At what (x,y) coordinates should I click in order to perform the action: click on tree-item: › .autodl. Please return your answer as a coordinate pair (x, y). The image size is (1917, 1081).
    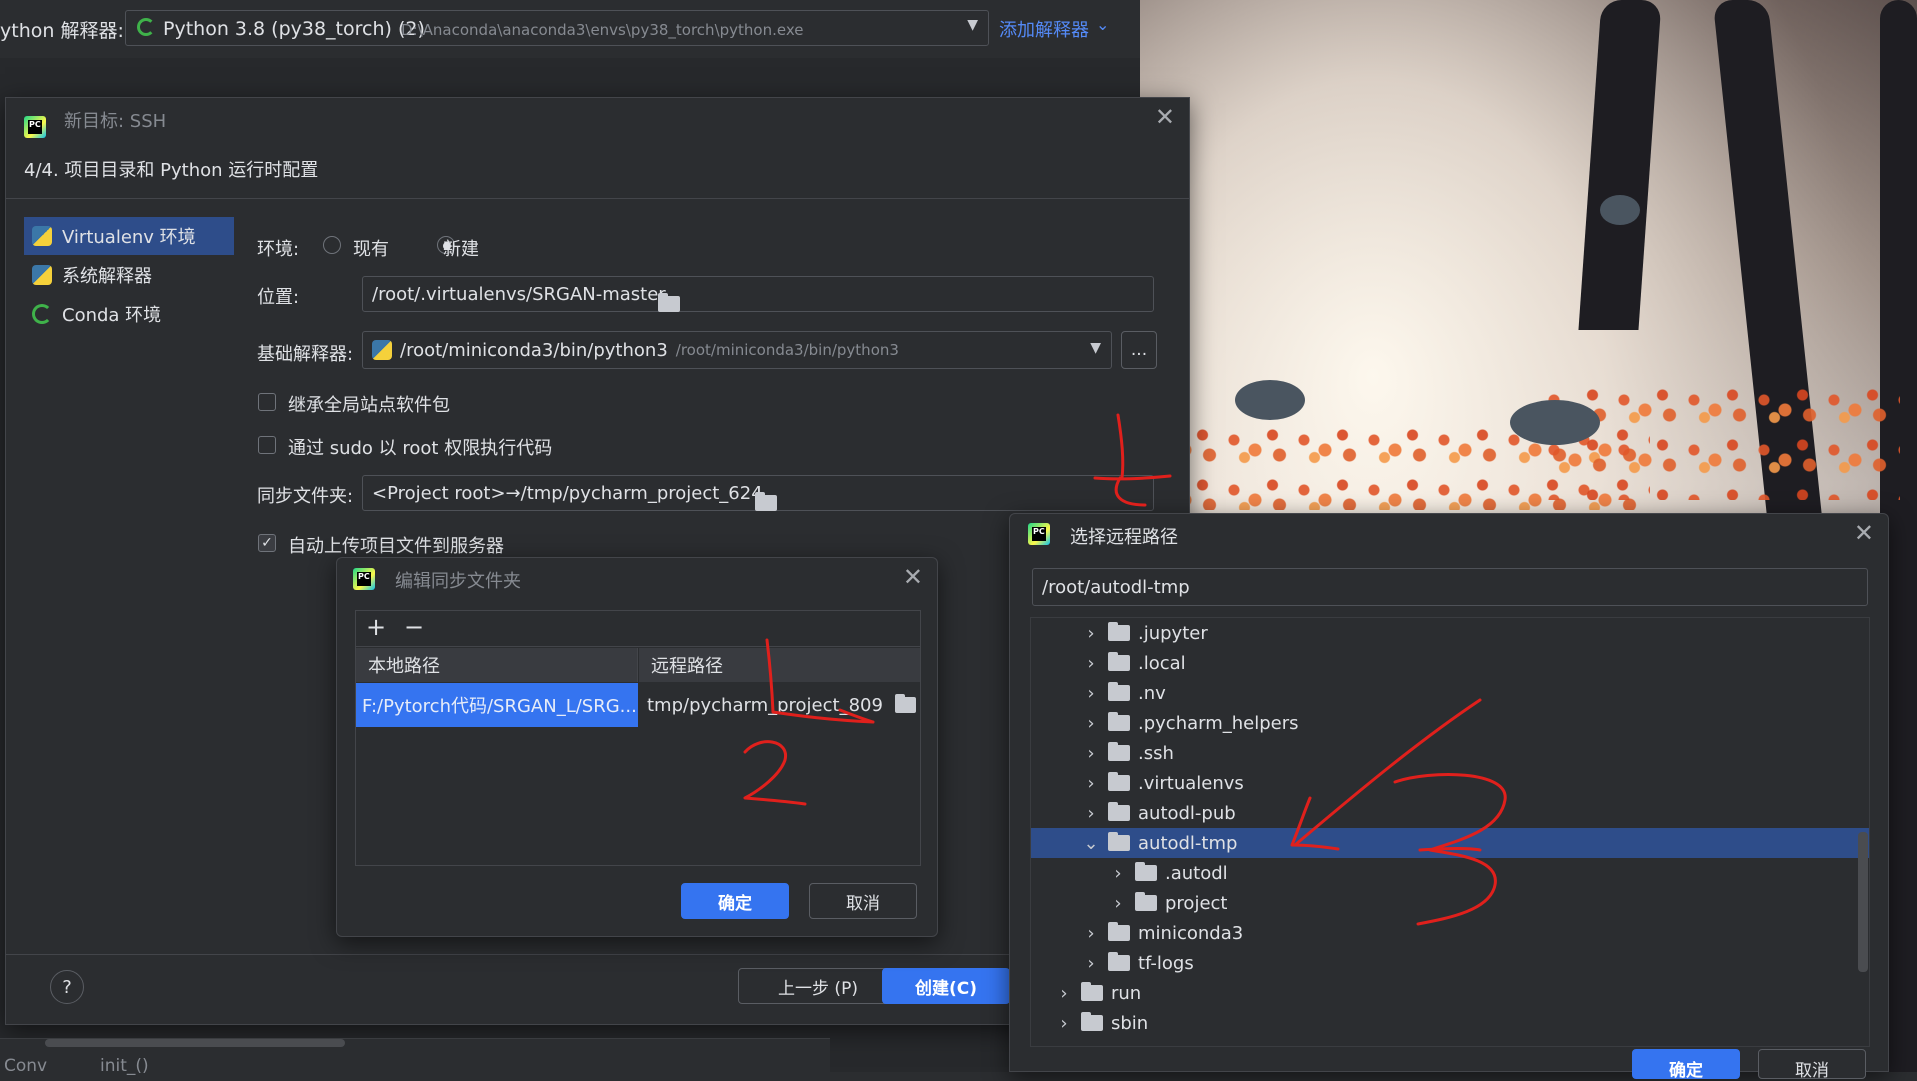
    Looking at the image, I should click on (1450, 873).